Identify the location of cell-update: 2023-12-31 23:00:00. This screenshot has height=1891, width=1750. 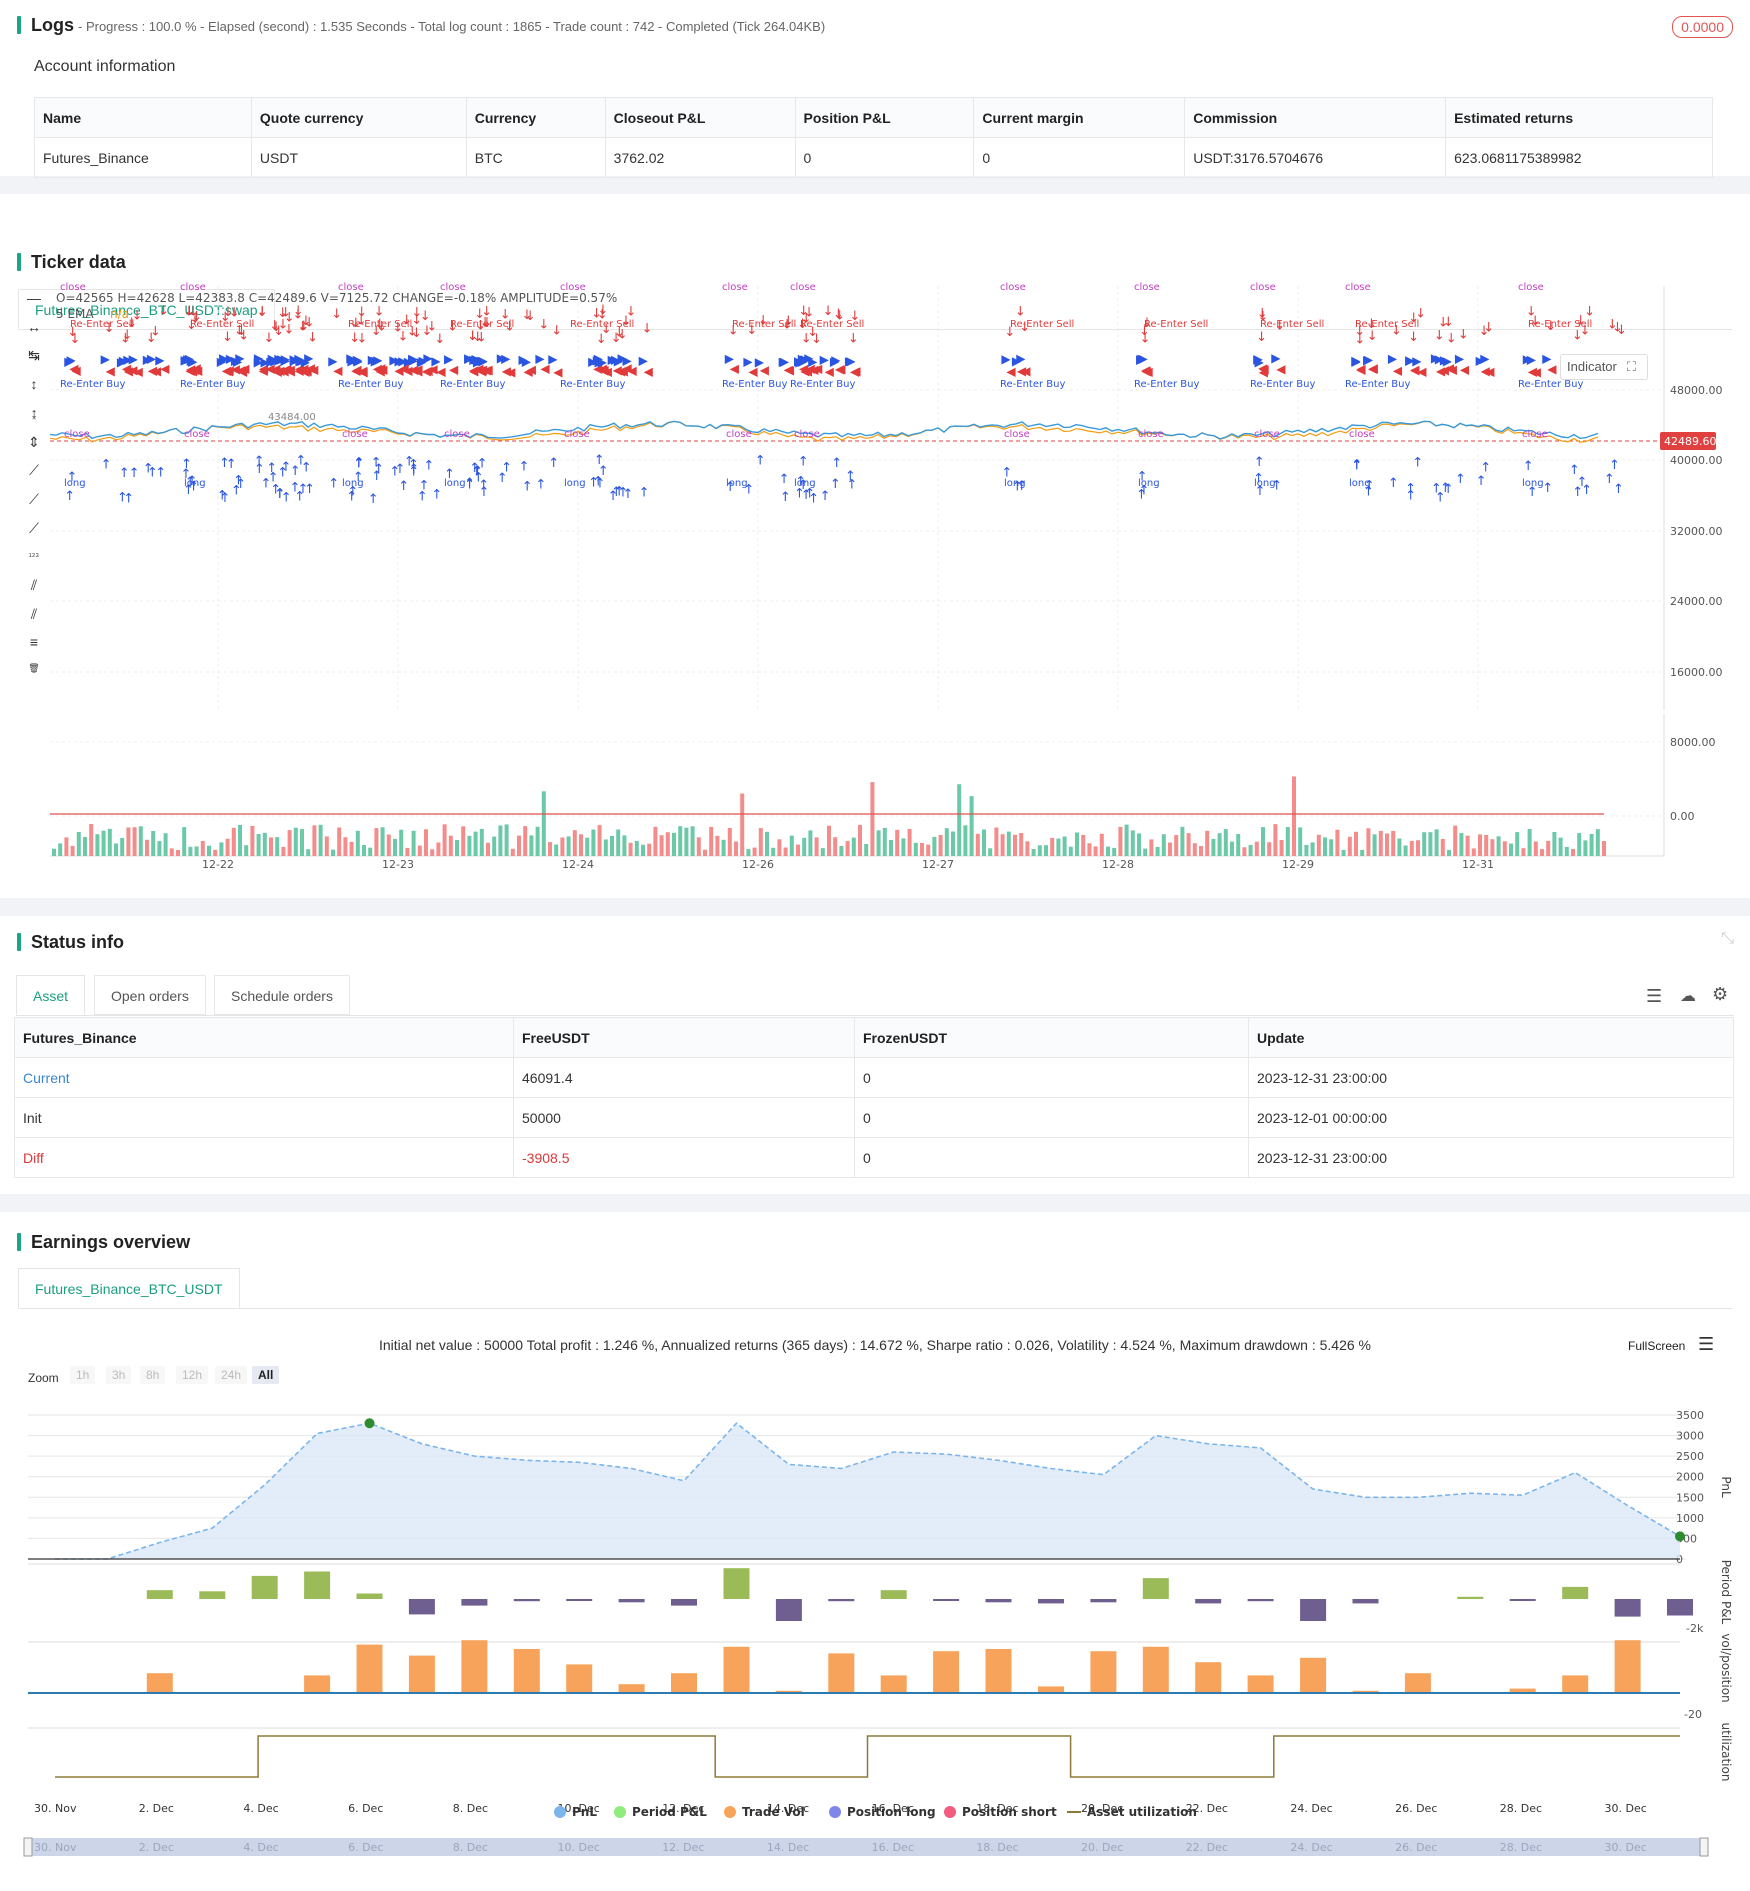
(1491, 1077).